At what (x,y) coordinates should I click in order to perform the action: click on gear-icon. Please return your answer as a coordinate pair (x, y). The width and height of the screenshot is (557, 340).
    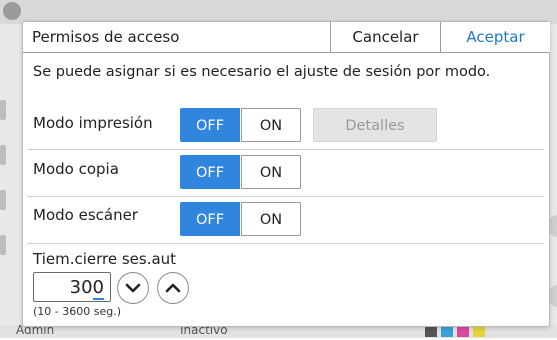
    Looking at the image, I should click on (12, 11).